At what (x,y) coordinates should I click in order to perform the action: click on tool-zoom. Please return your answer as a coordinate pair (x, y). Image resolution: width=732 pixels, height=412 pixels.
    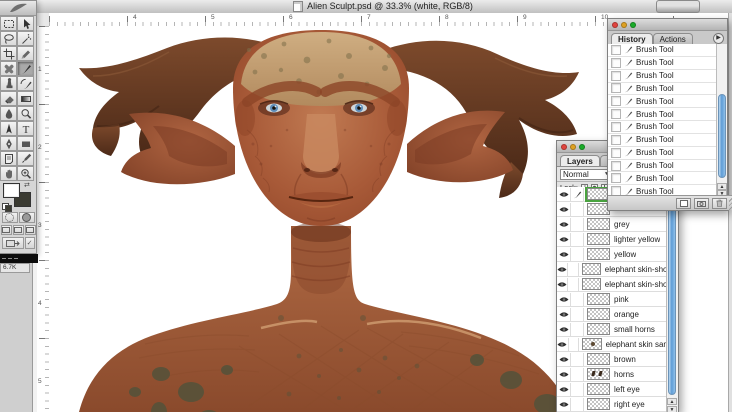
    Looking at the image, I should click on (25, 173).